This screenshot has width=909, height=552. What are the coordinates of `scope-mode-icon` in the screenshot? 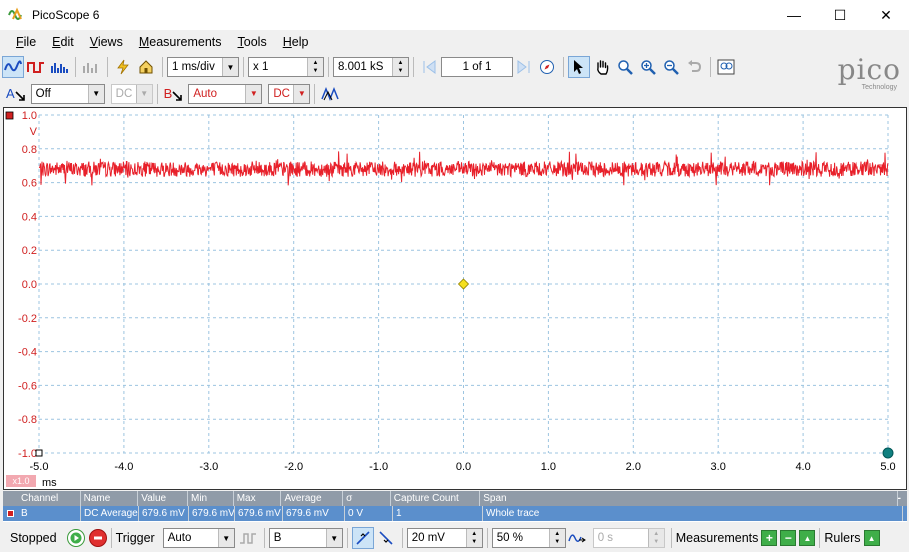 It's located at (13, 67).